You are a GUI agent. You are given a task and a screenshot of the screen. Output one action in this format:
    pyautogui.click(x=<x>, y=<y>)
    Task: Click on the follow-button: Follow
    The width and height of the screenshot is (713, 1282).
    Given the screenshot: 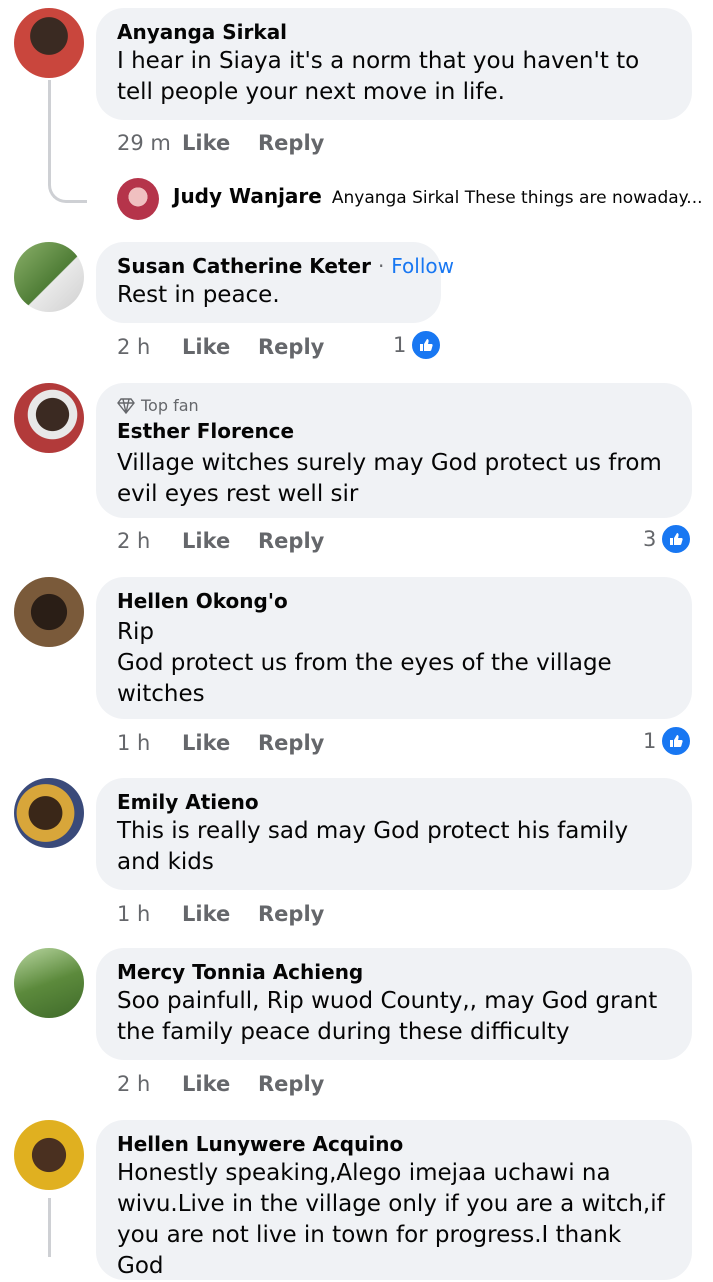 What is the action you would take?
    pyautogui.click(x=422, y=266)
    